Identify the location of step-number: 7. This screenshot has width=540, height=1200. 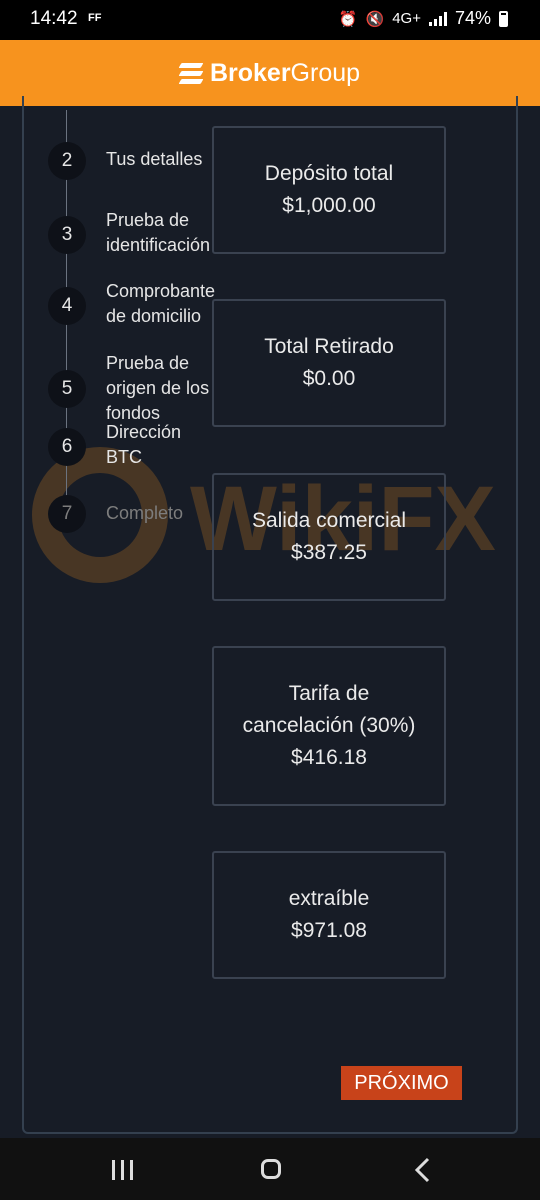
(67, 514).